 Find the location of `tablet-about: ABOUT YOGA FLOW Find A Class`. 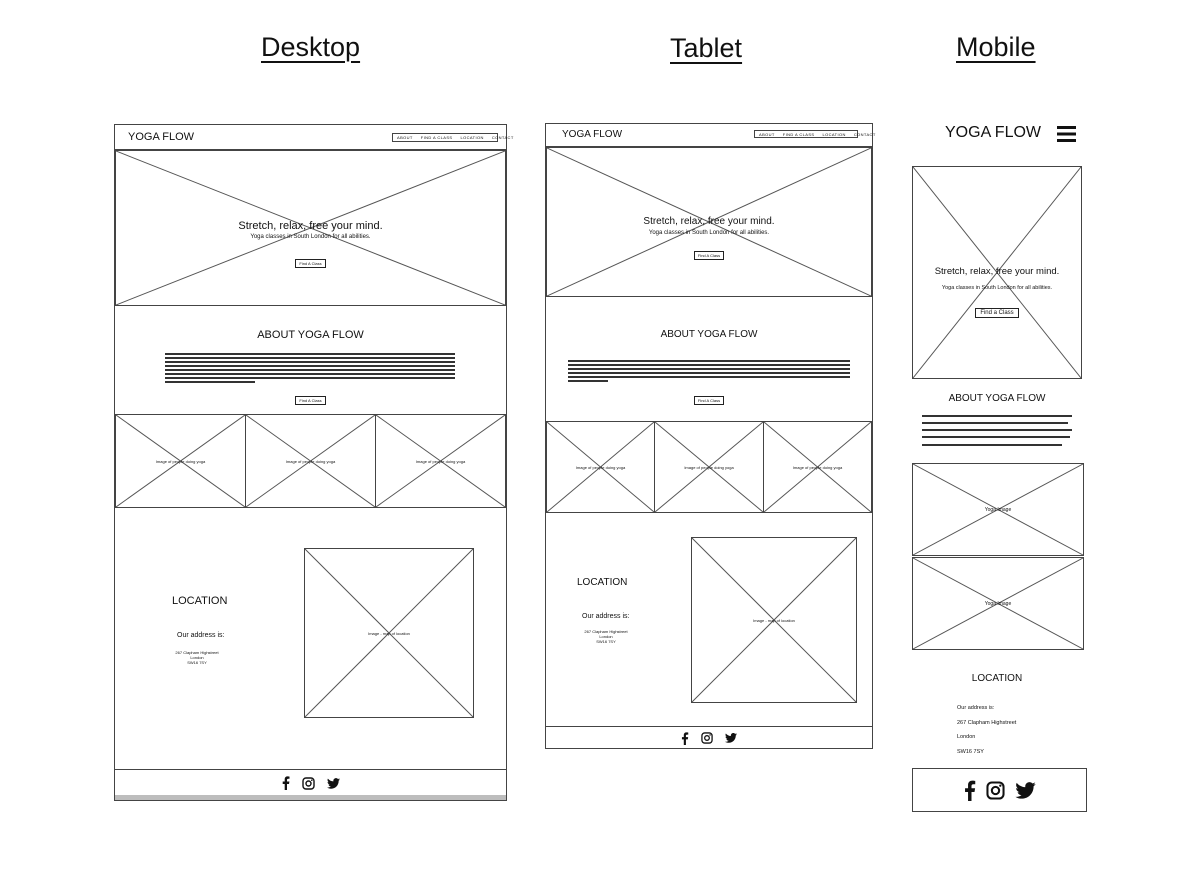

tablet-about: ABOUT YOGA FLOW Find A Class is located at coordinates (709, 359).